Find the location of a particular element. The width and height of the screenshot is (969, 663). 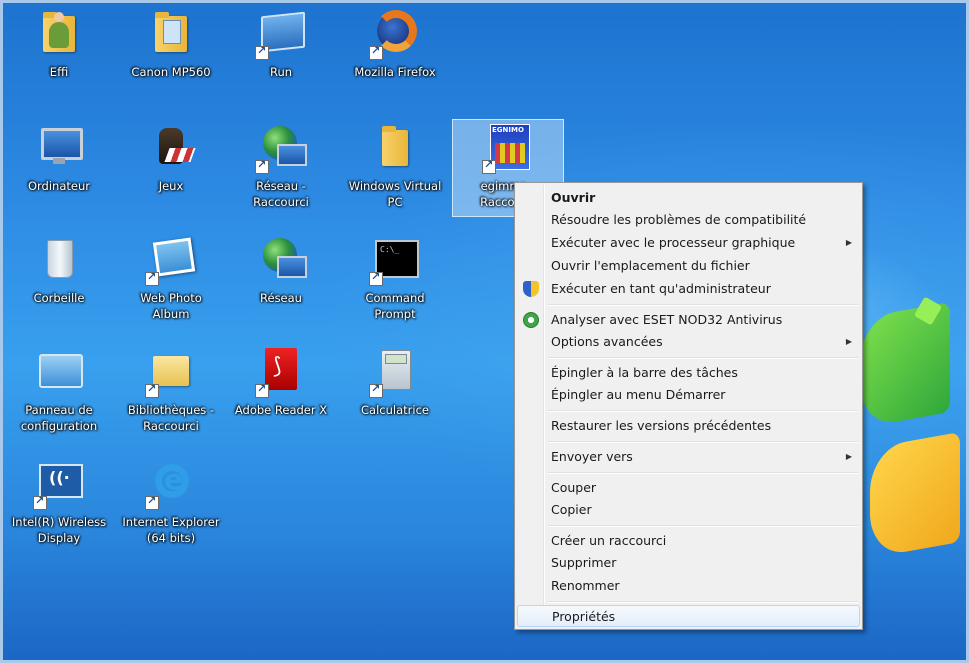

menu-item-envoyer-vers: Envoyer vers ▶ is located at coordinates (688, 457).